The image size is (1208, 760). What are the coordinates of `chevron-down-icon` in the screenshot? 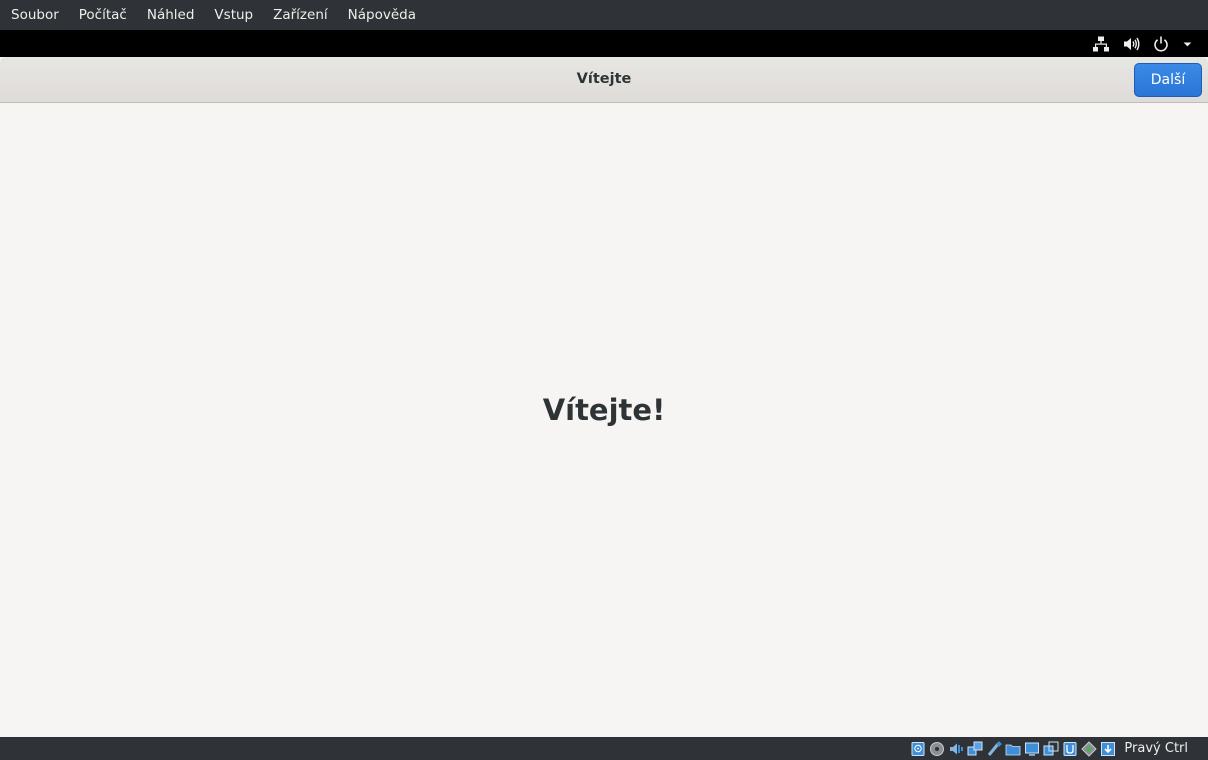 It's located at (1187, 43).